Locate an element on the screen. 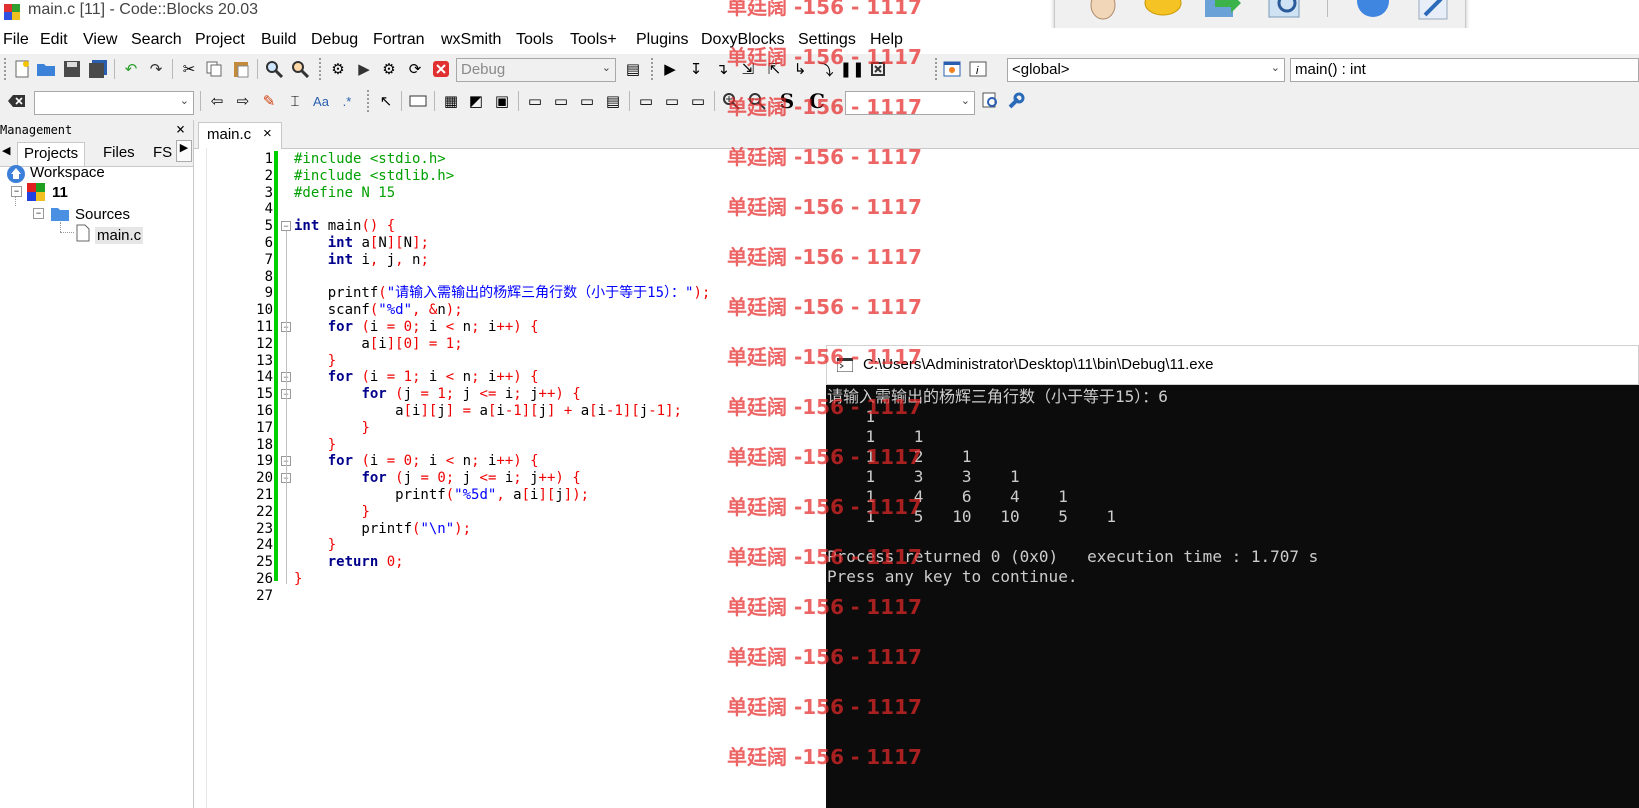 This screenshot has width=1639, height=808. menu-wxsmith: wxSmith is located at coordinates (471, 40).